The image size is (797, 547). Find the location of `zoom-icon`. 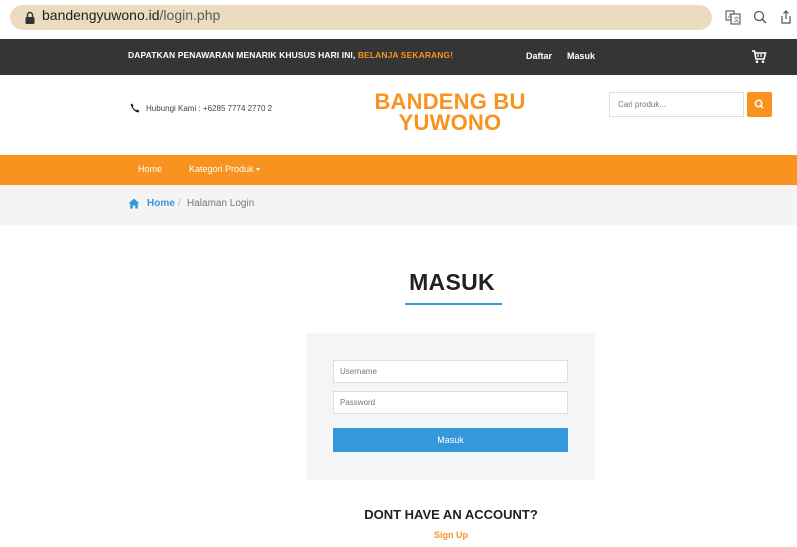

zoom-icon is located at coordinates (760, 17).